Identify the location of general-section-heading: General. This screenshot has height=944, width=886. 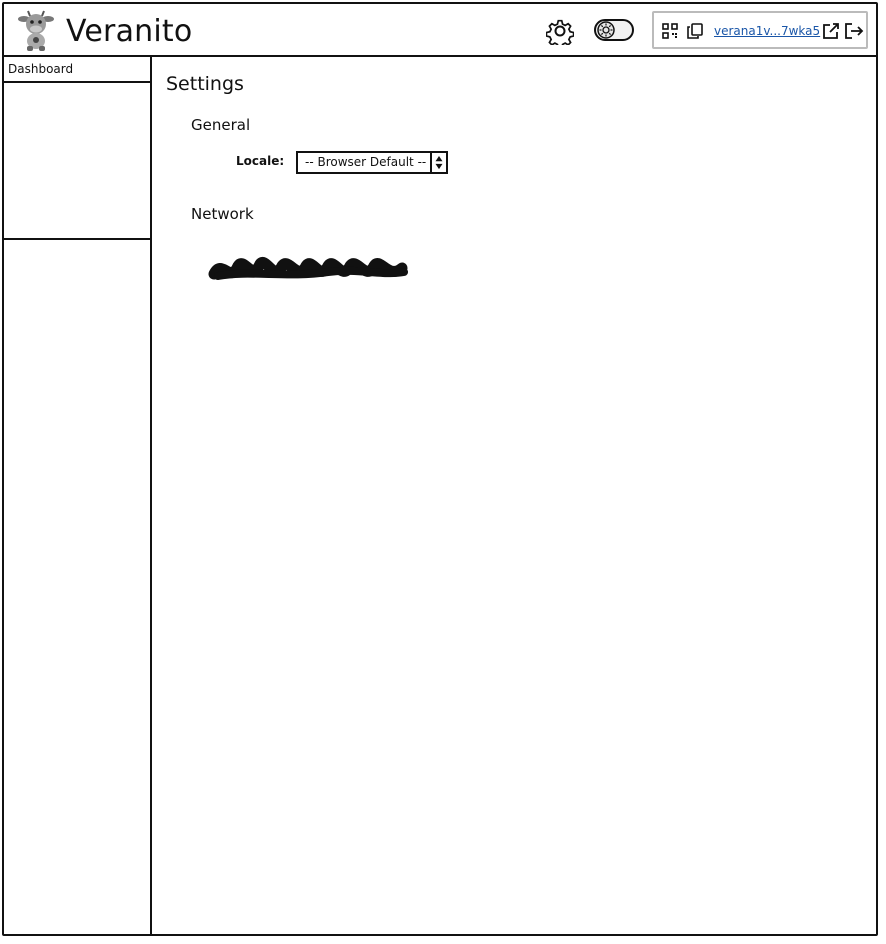
(221, 125).